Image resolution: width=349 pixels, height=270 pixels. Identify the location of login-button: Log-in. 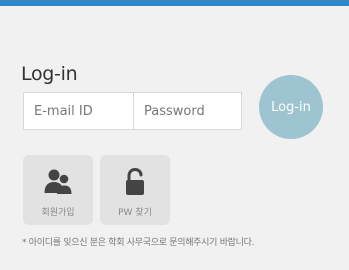
(291, 107).